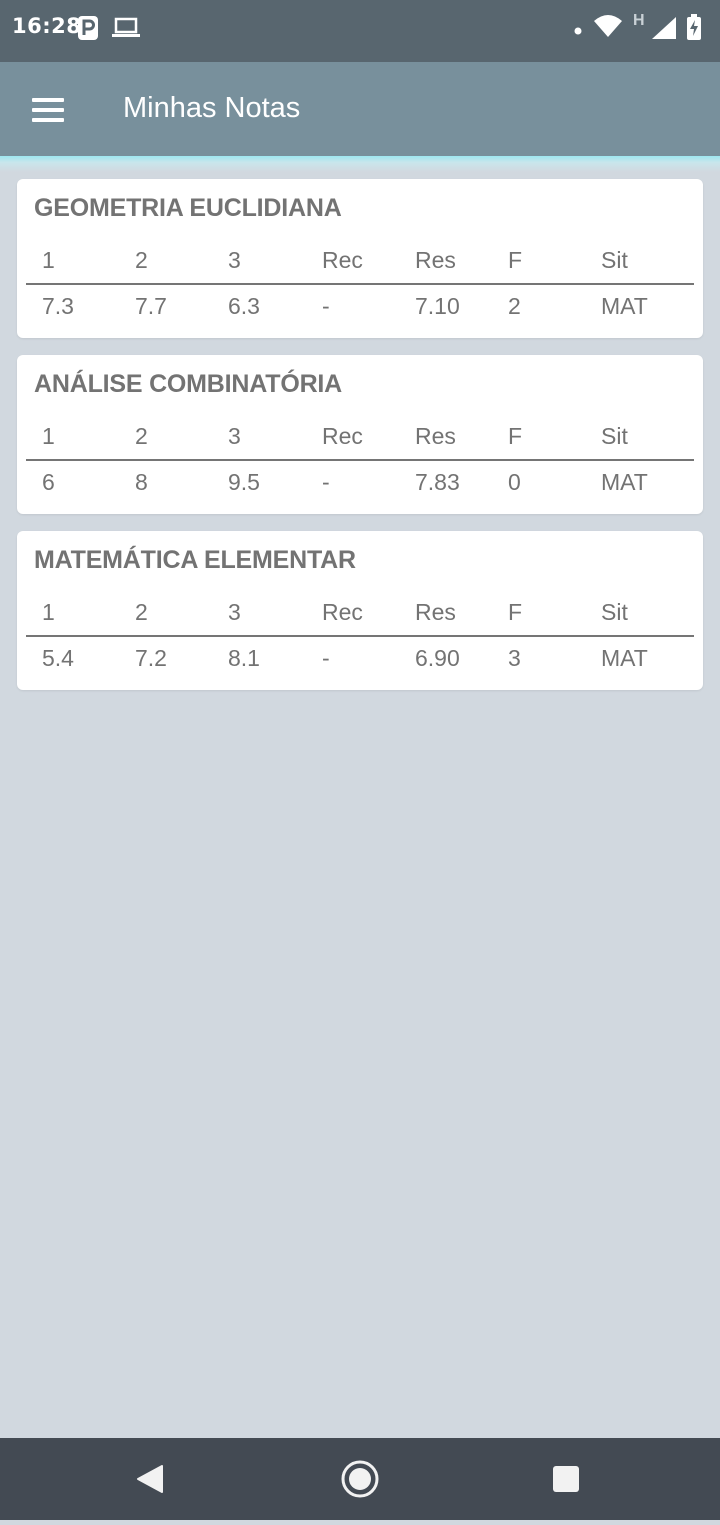 The width and height of the screenshot is (720, 1525). What do you see at coordinates (58, 306) in the screenshot?
I see `grade-cell: 7.3` at bounding box center [58, 306].